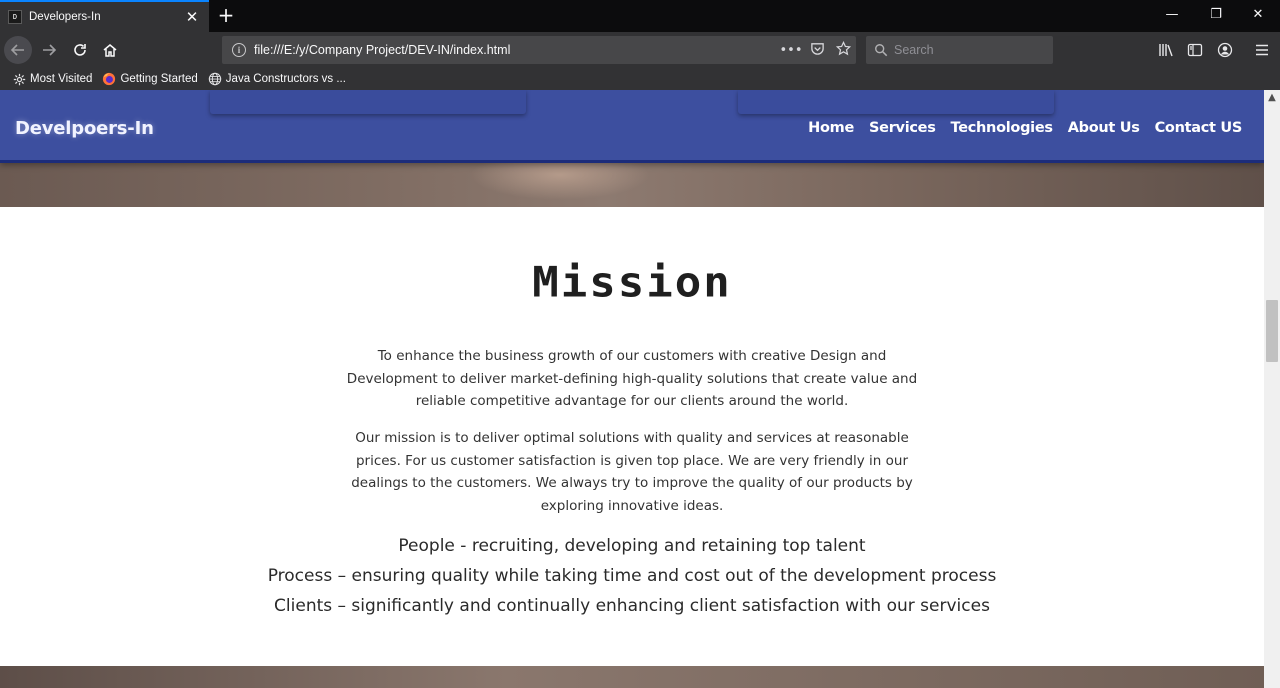 The width and height of the screenshot is (1280, 688). Describe the element at coordinates (1172, 16) in the screenshot. I see `minimize-button: —` at that location.